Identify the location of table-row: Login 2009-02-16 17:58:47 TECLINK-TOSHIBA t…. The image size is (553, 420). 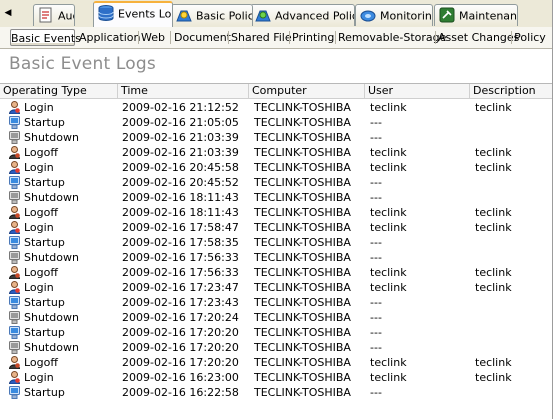
(276, 227).